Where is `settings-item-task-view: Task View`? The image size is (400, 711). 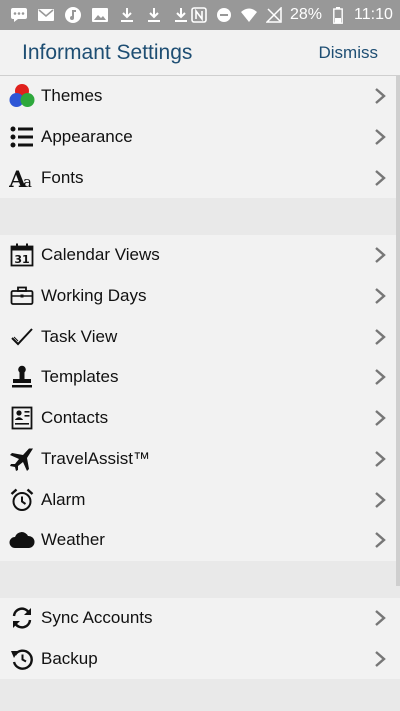 settings-item-task-view: Task View is located at coordinates (200, 336).